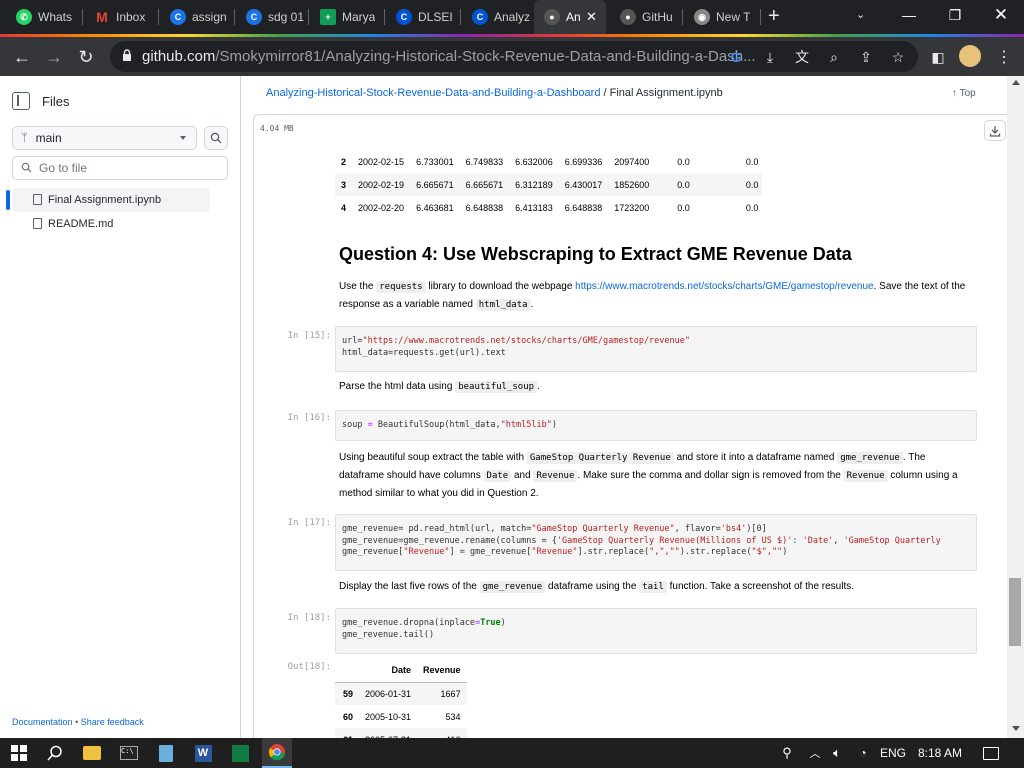  I want to click on file-item-readme: README.md, so click(111, 224).